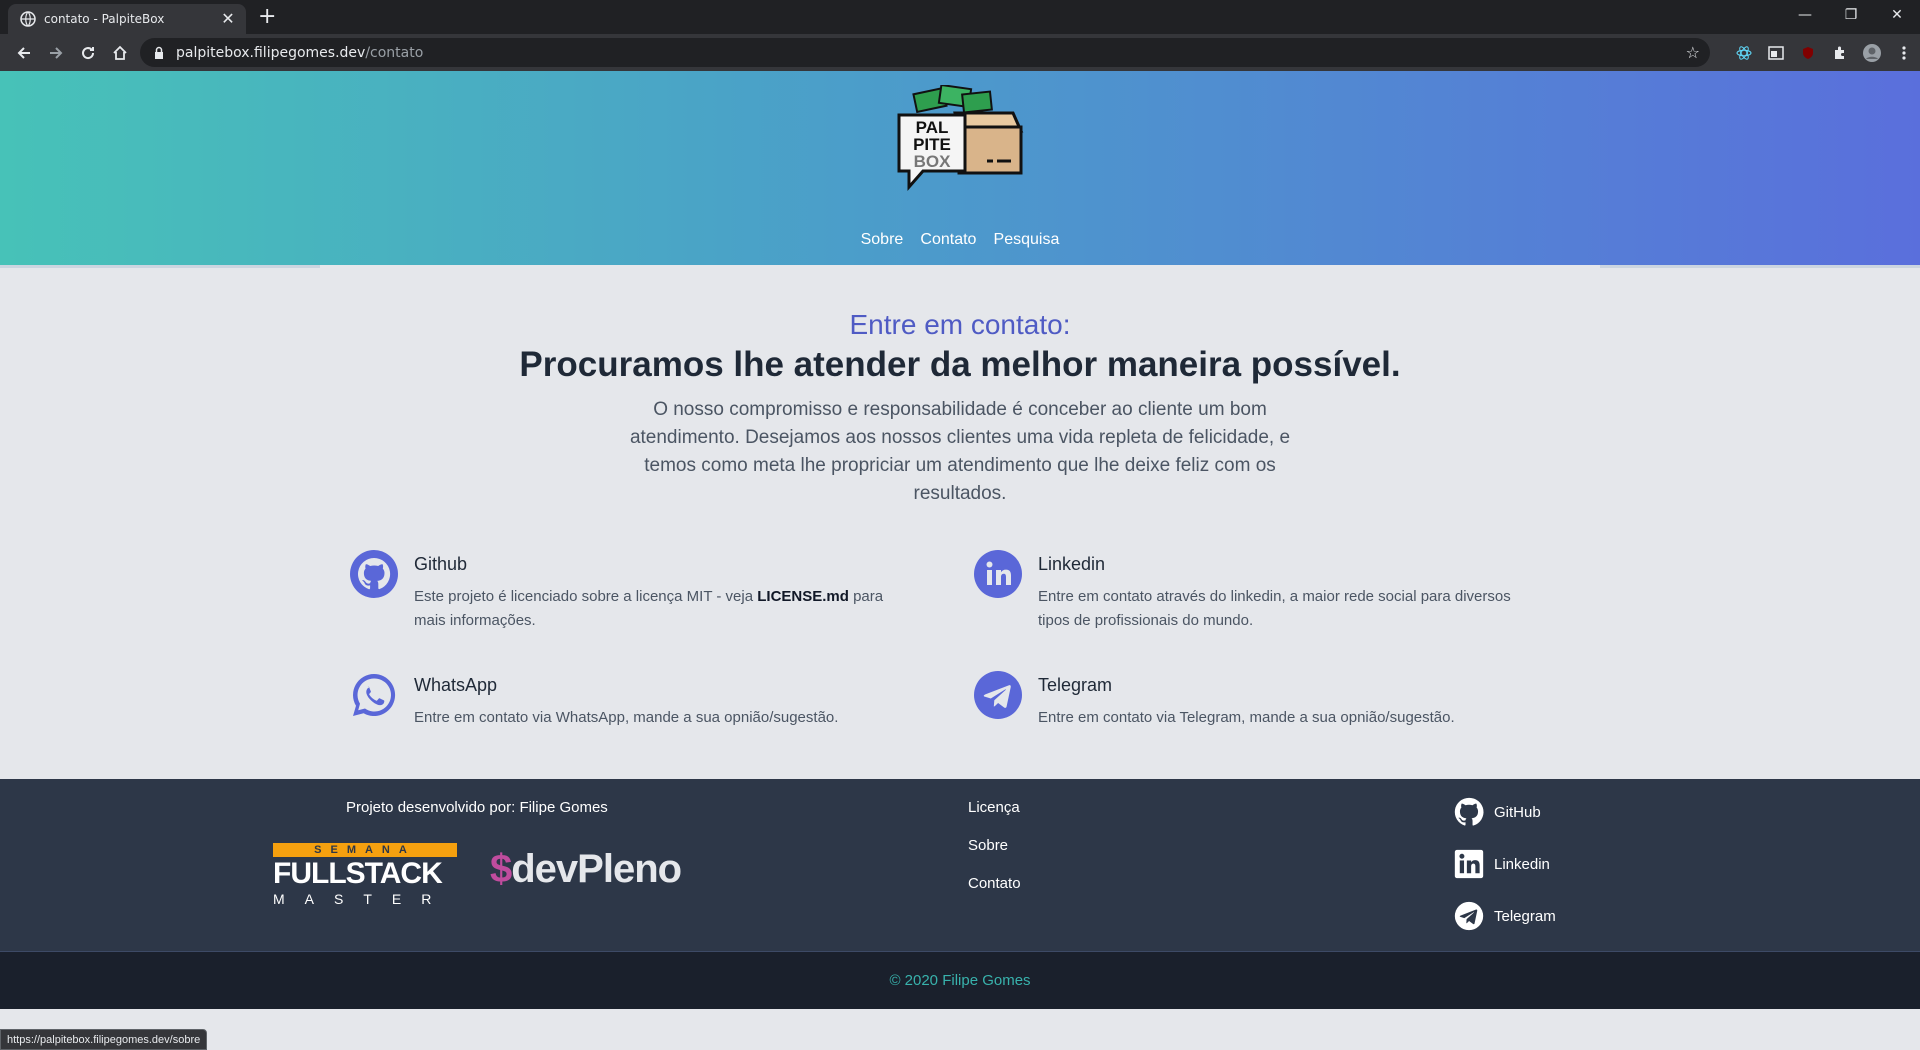  I want to click on copyright-text: © 2020 Filipe Gomes, so click(960, 980).